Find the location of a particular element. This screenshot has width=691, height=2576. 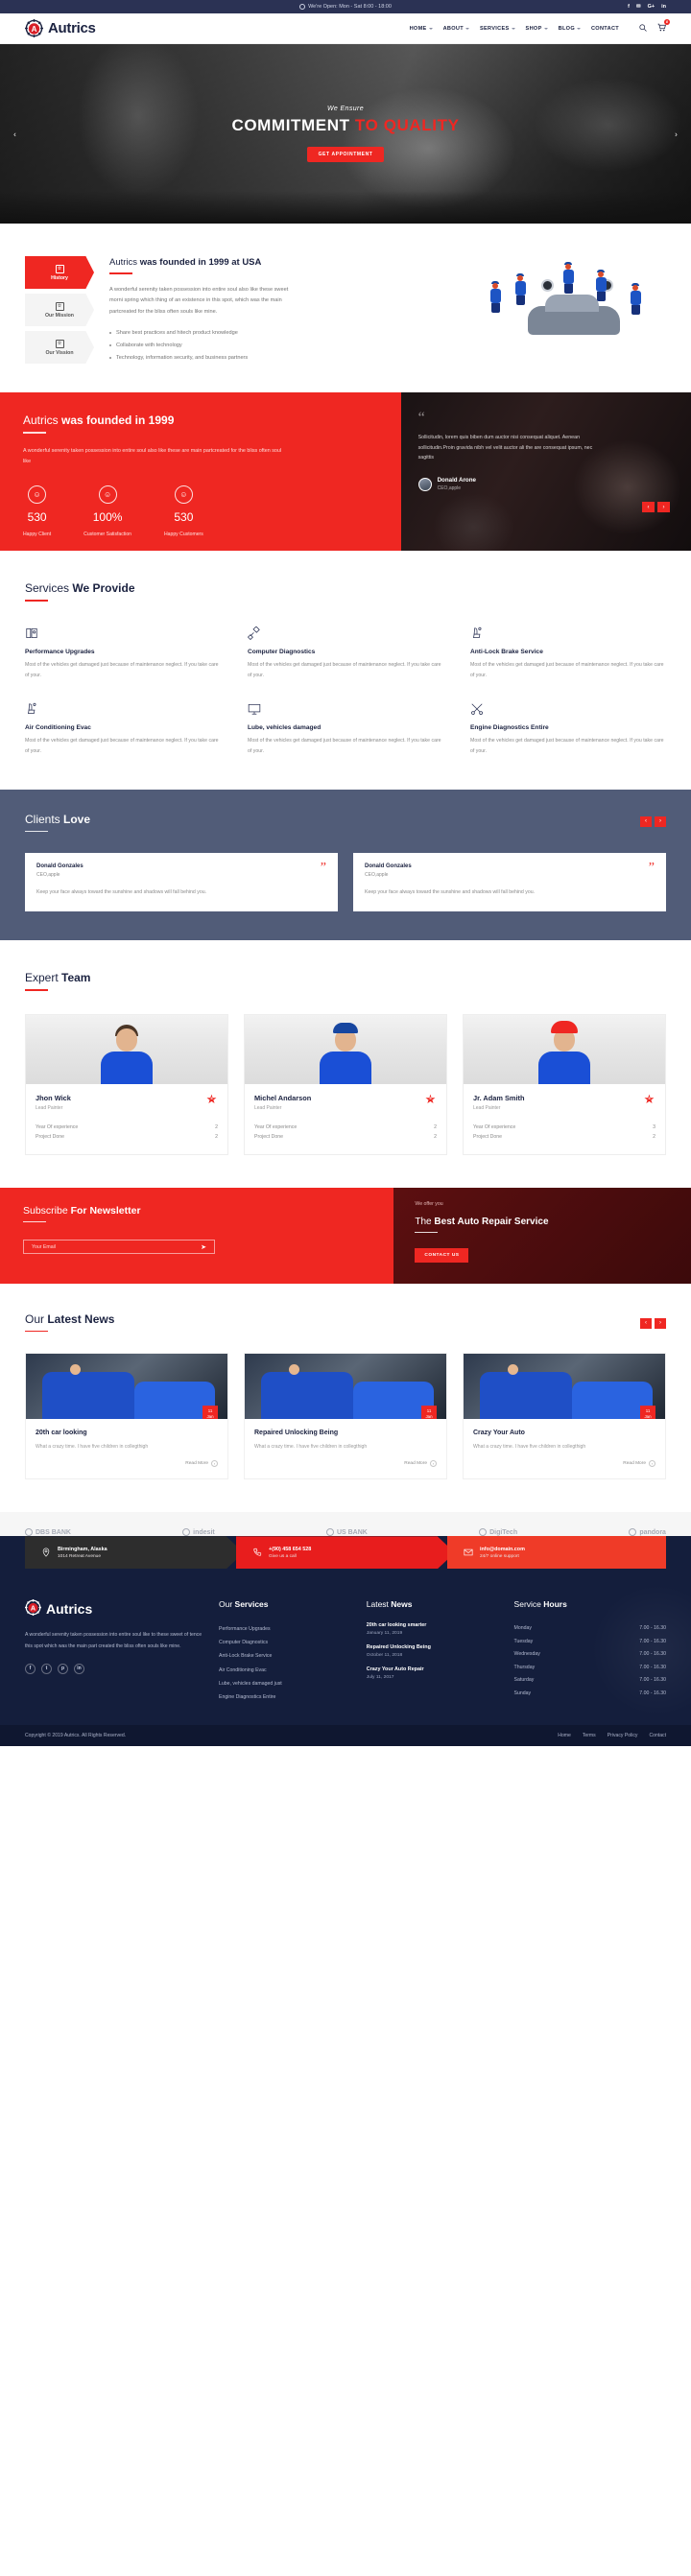

clients-prev-button: ‹ is located at coordinates (646, 821).